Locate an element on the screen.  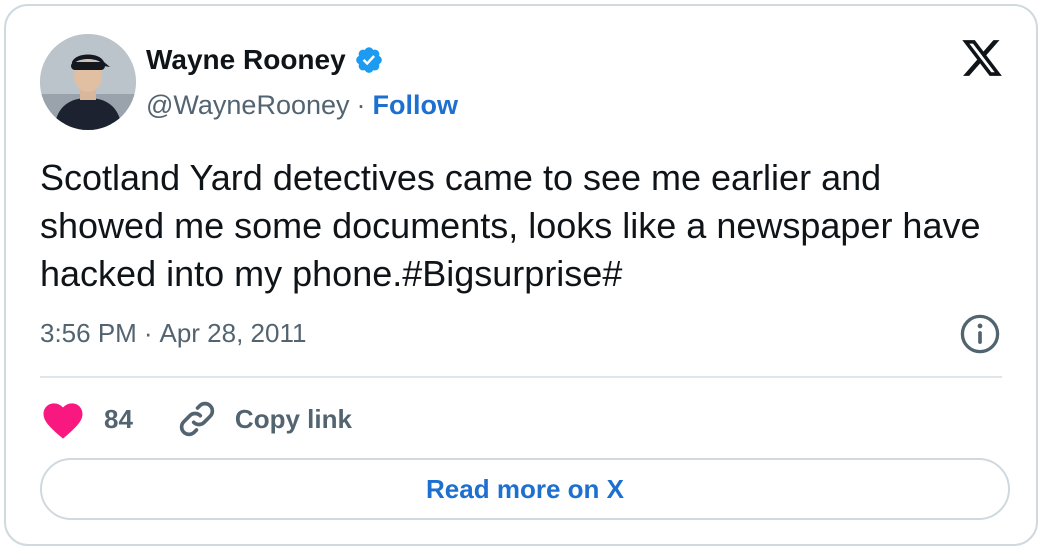
avatar-image is located at coordinates (88, 82).